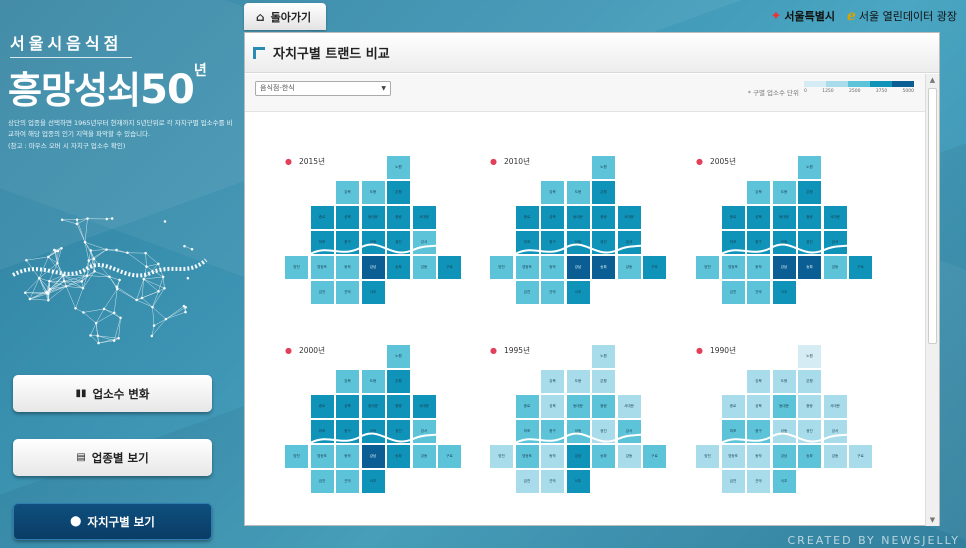 The image size is (966, 548). I want to click on scroll-down-icon: ▼, so click(932, 520).